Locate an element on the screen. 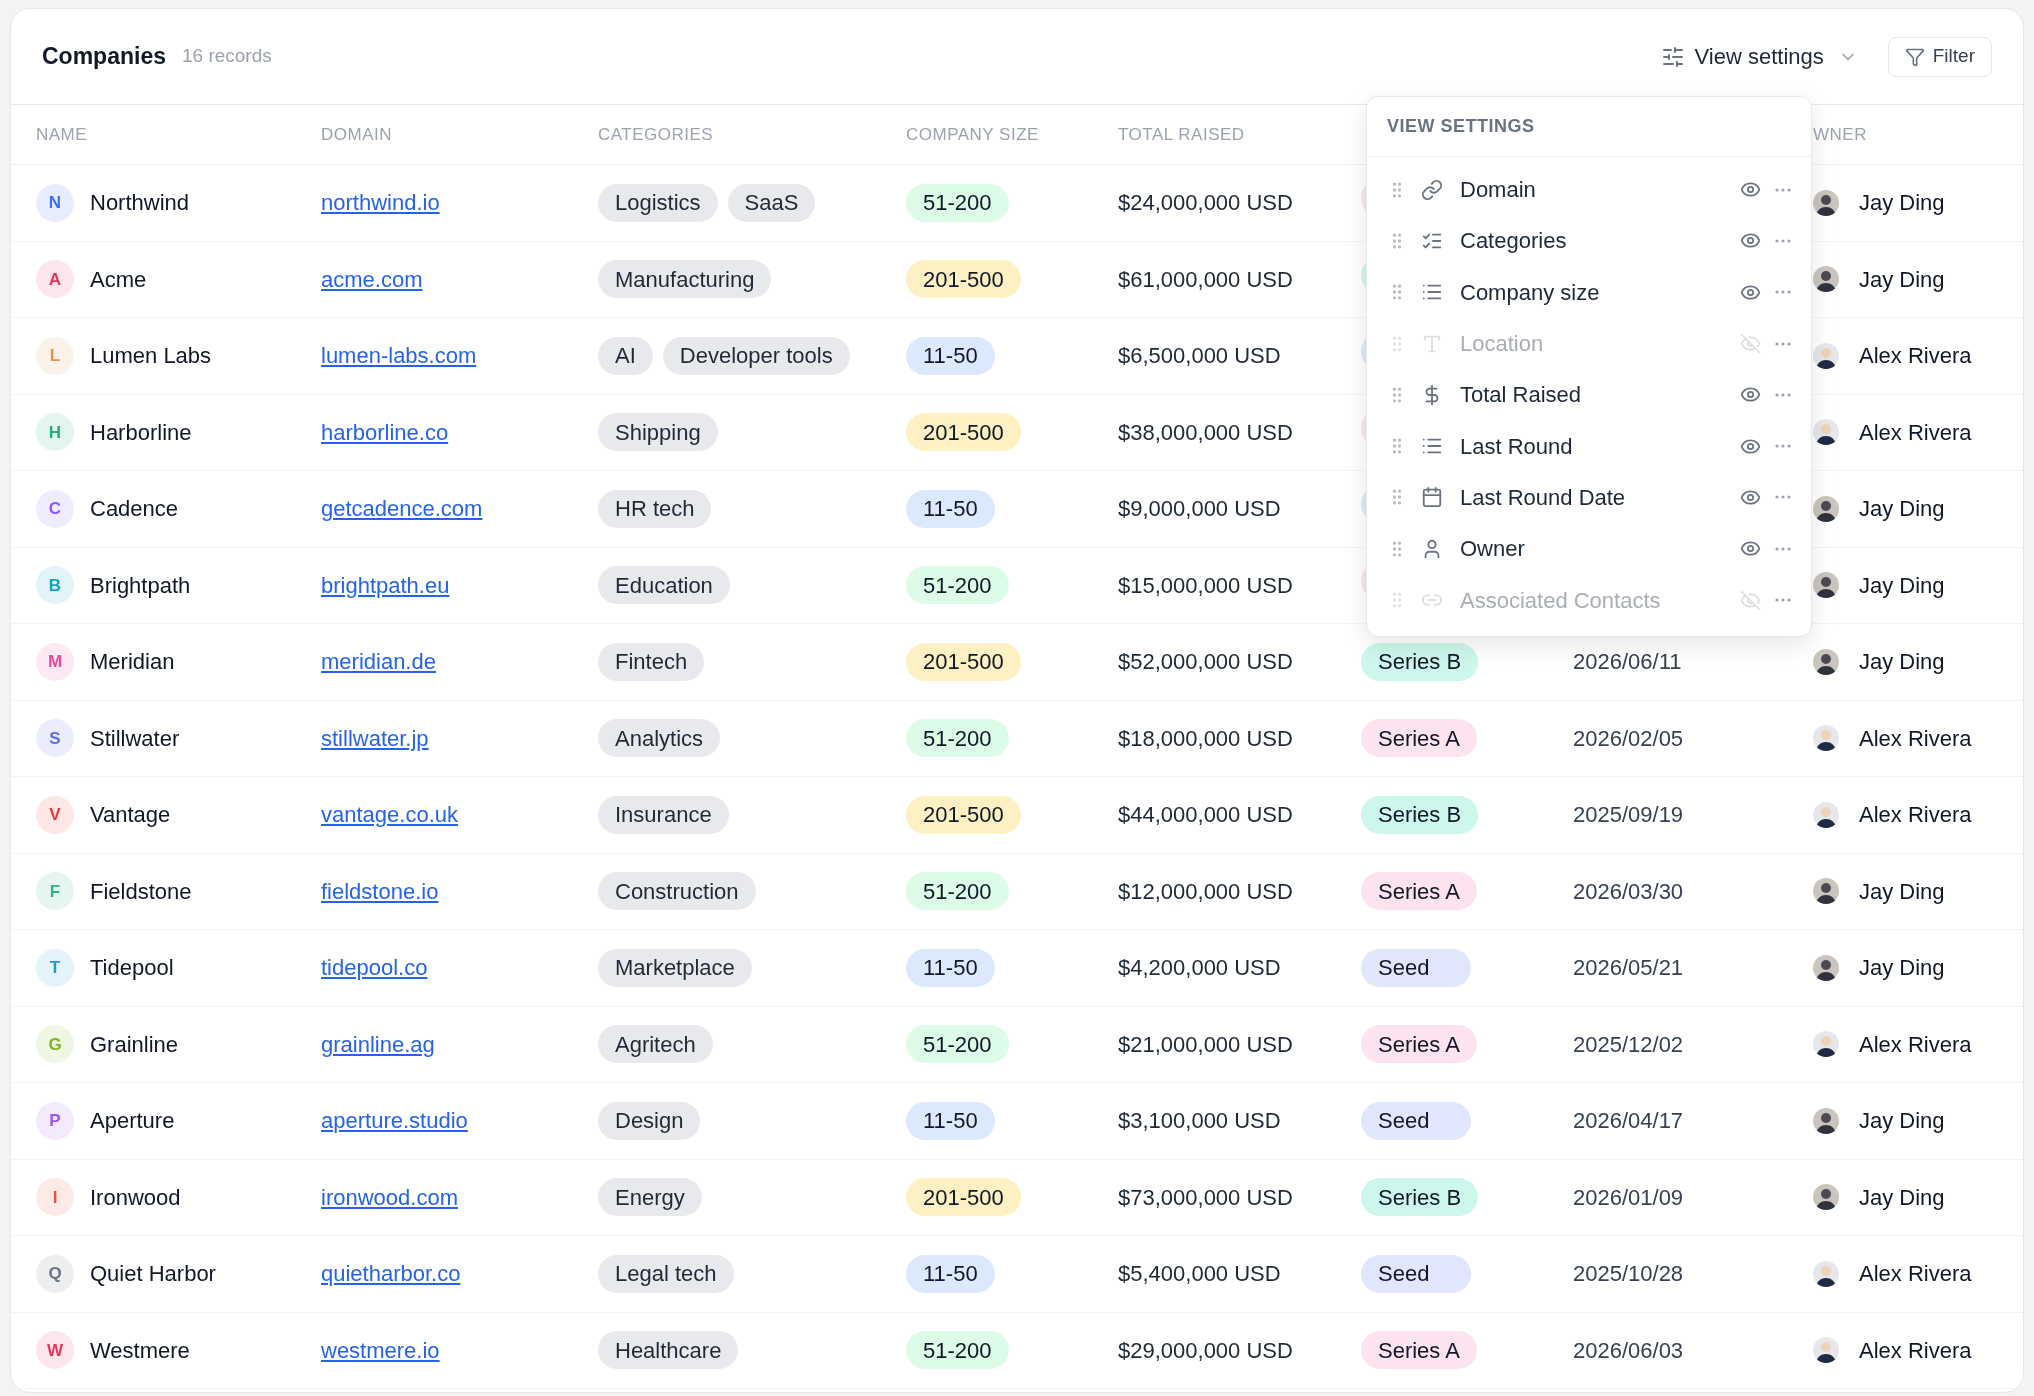  filter-button: Filter is located at coordinates (1939, 56).